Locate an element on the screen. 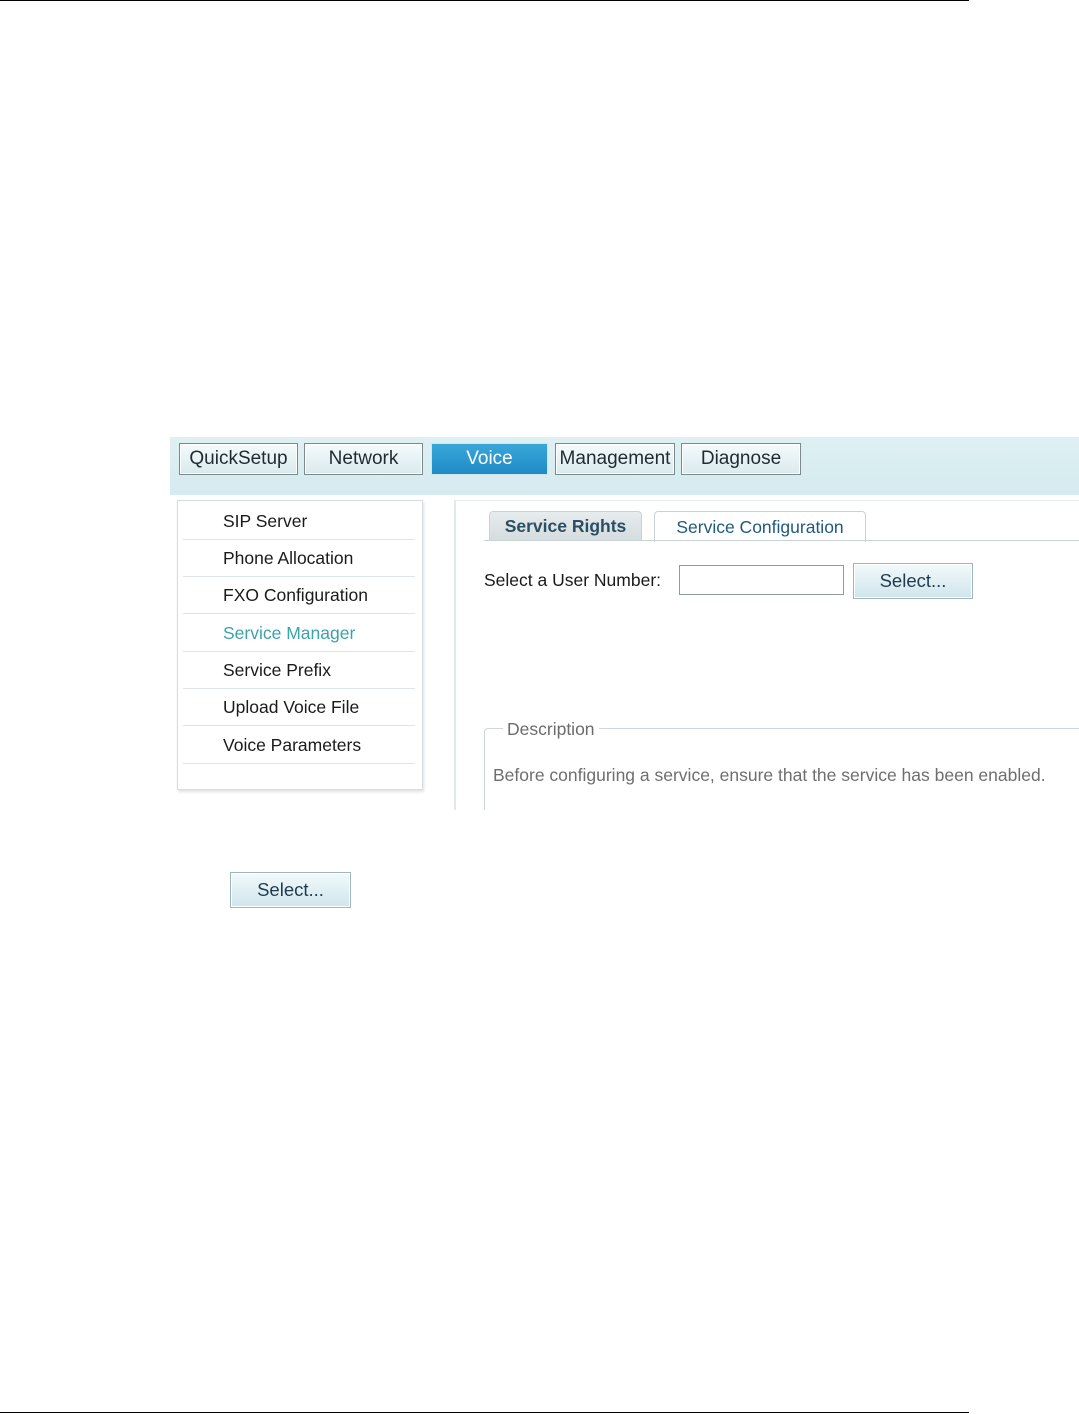  user-number-label: Select a User Number: is located at coordinates (573, 580).